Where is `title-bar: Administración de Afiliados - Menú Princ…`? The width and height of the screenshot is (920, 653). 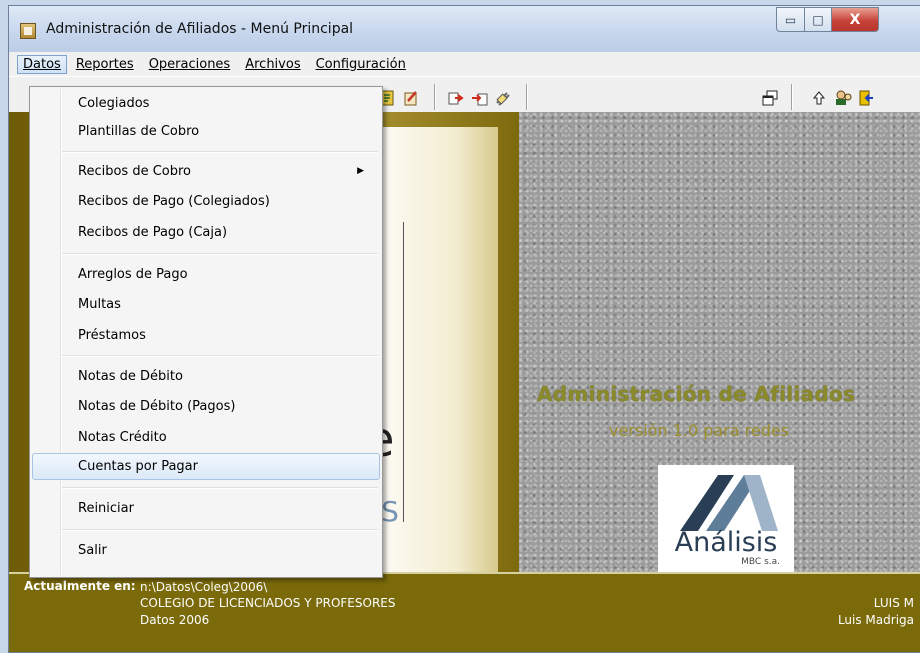 title-bar: Administración de Afiliados - Menú Princ… is located at coordinates (464, 29).